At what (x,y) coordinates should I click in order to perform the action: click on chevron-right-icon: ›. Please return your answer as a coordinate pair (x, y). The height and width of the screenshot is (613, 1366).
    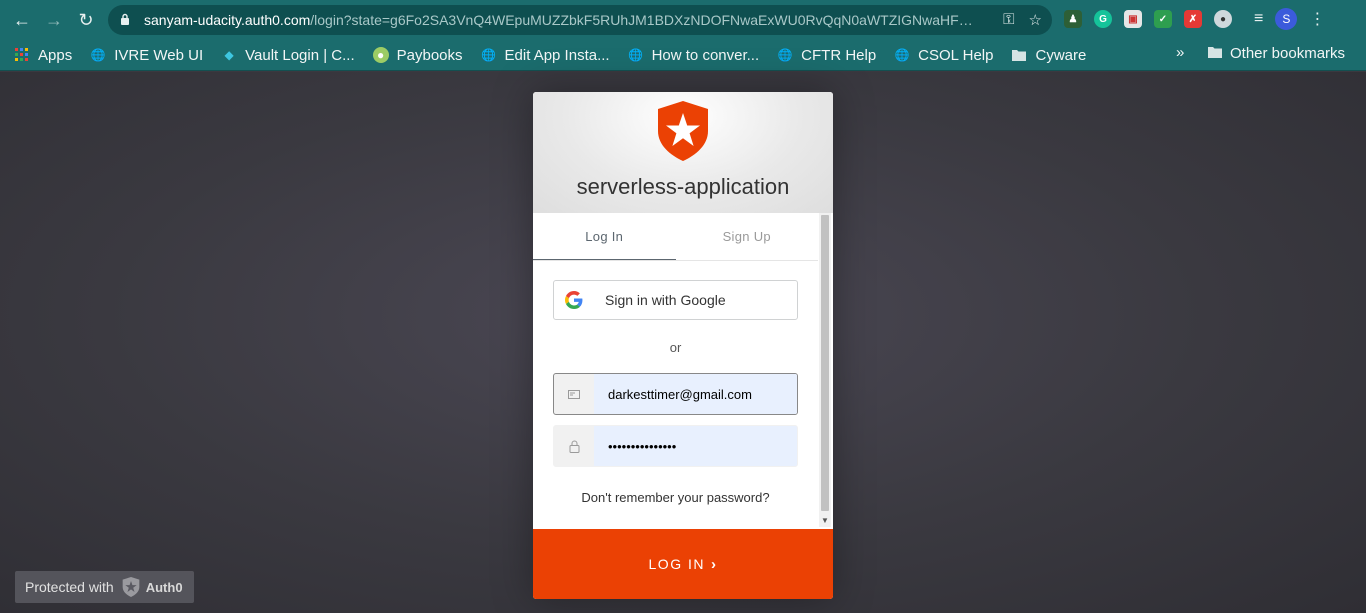
    Looking at the image, I should click on (714, 564).